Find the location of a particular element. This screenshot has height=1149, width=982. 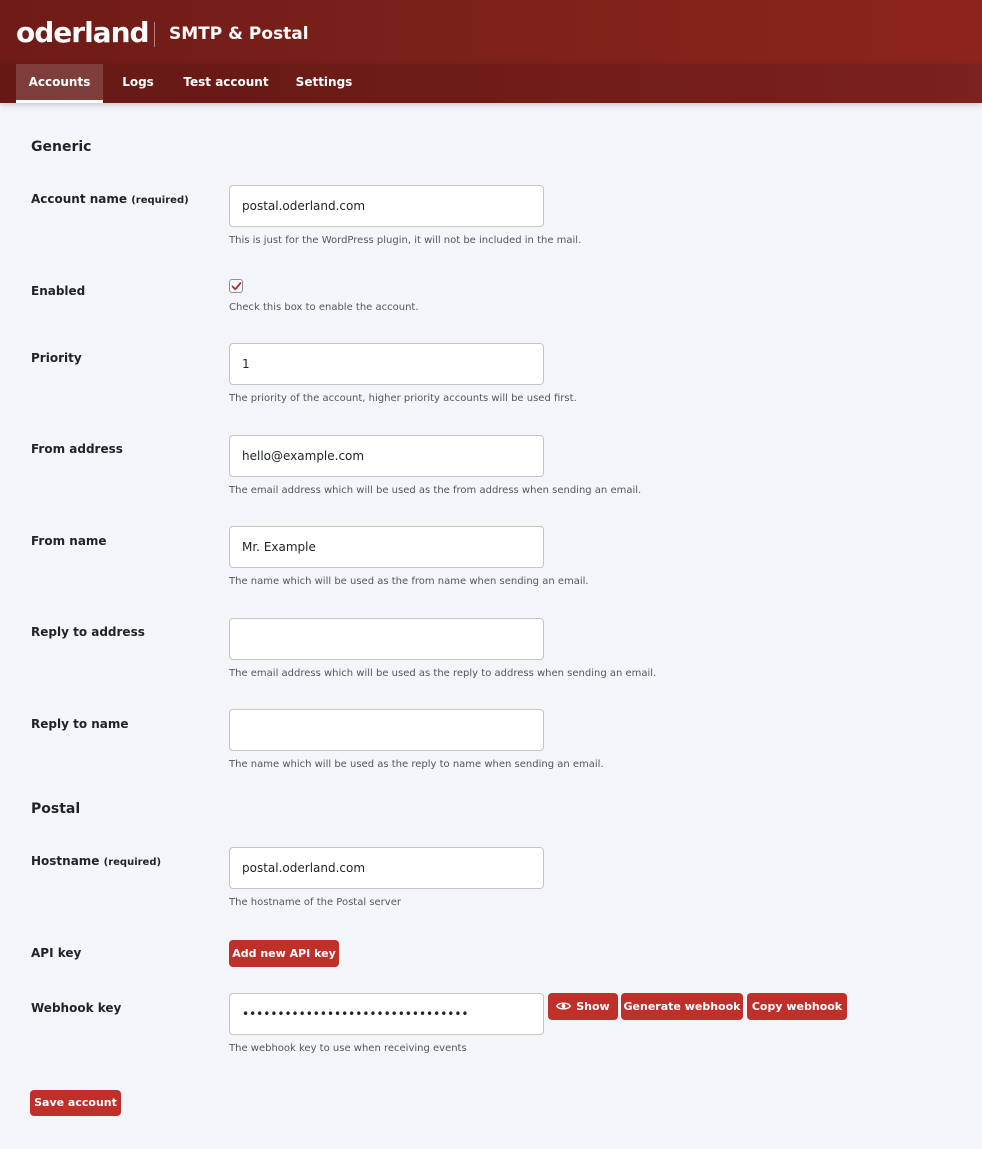

enabled-label: Enabled is located at coordinates (58, 291).